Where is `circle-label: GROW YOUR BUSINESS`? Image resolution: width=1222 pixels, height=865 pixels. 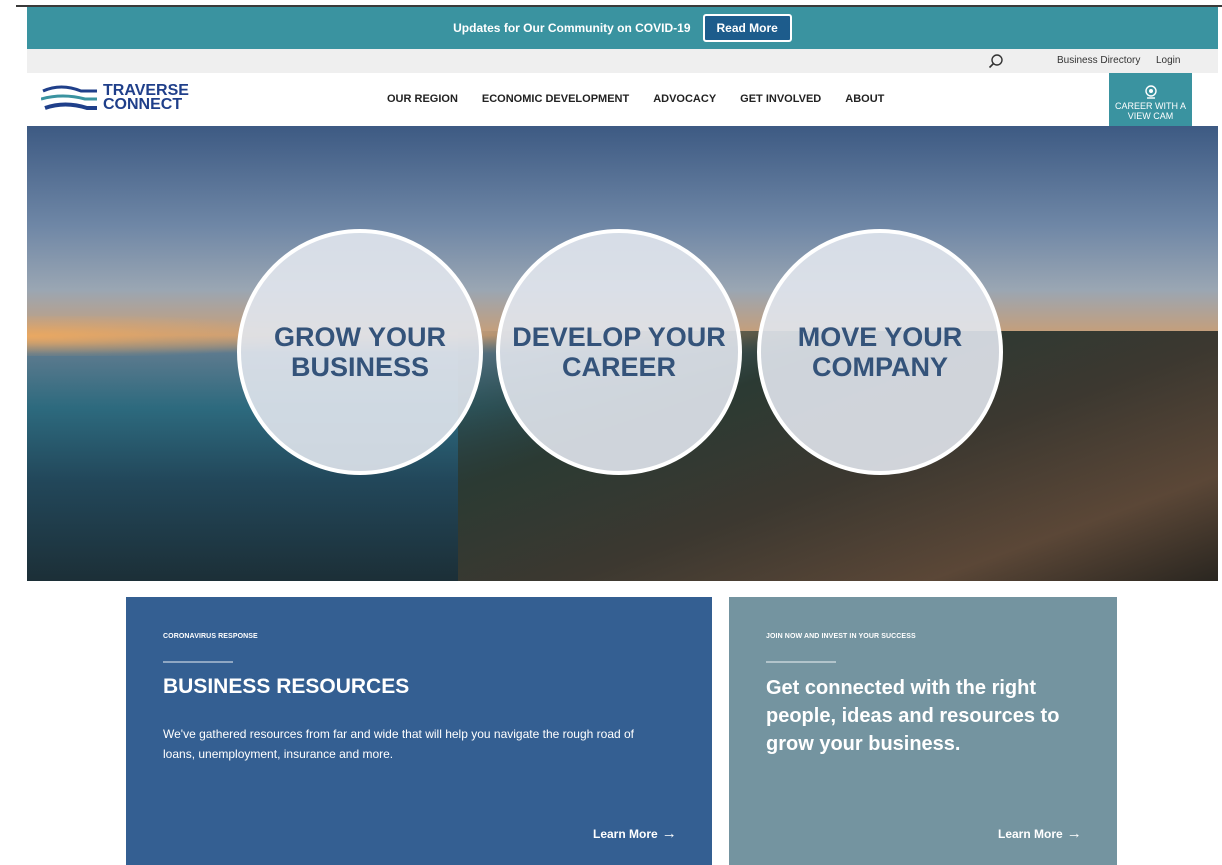
circle-label: GROW YOUR BUSINESS is located at coordinates (360, 352).